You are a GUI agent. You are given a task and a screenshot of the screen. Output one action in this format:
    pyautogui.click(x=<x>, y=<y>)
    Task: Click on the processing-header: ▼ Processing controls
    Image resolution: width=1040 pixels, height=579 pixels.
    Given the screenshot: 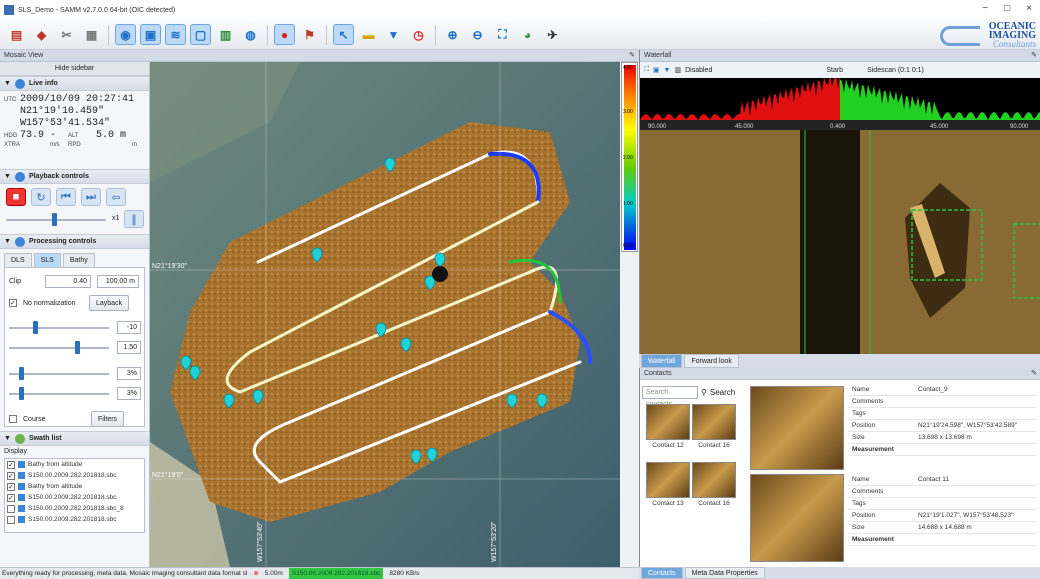 What is the action you would take?
    pyautogui.click(x=74, y=241)
    